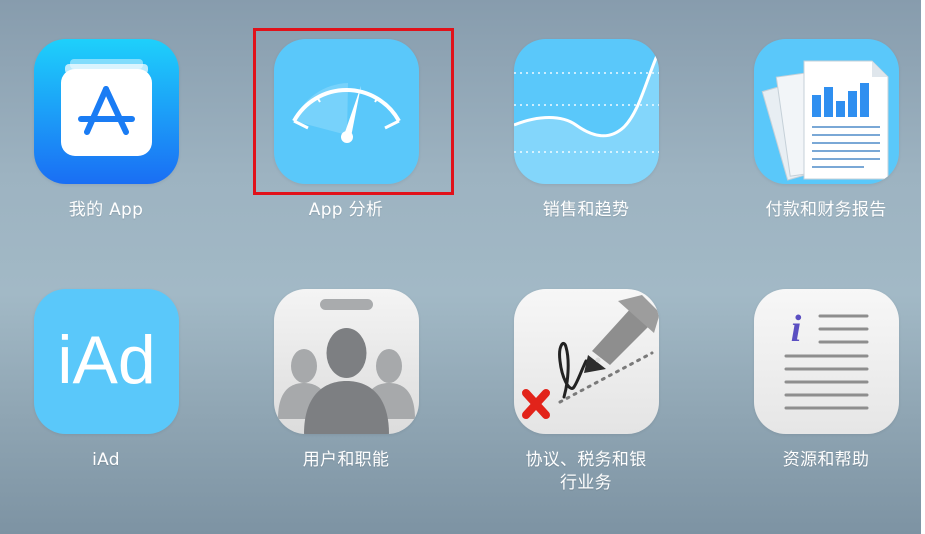  What do you see at coordinates (586, 483) in the screenshot?
I see `app-label-agreements-line2: 行业务` at bounding box center [586, 483].